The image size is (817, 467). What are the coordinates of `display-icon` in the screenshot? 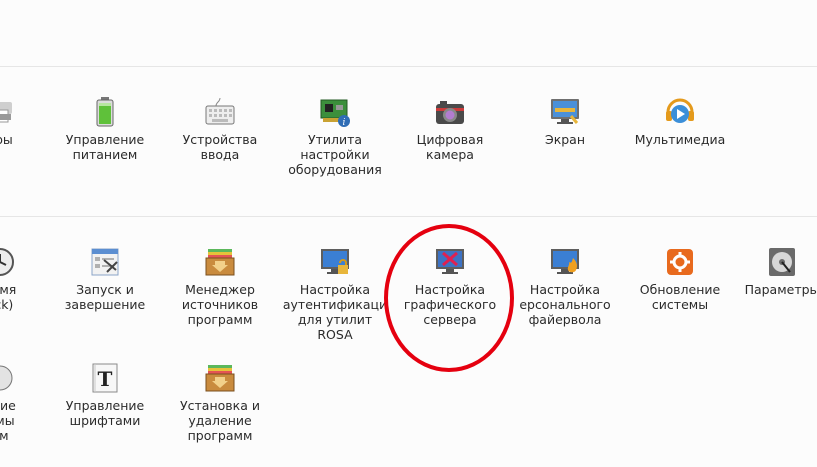 It's located at (565, 112).